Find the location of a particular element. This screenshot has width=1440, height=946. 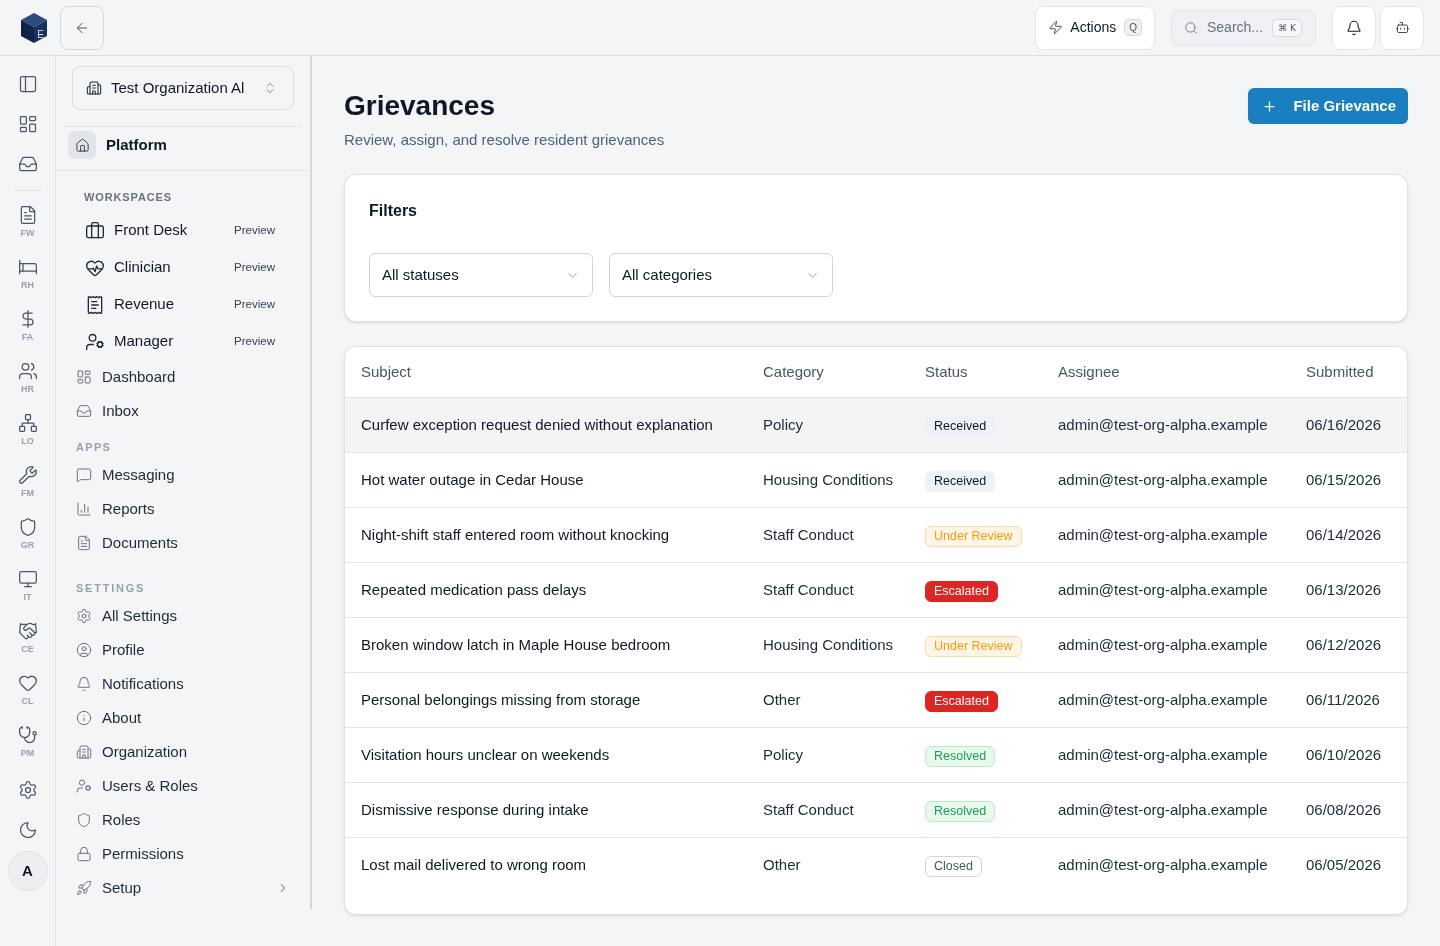

subject-text: Dismissive response during intake is located at coordinates (475, 809).